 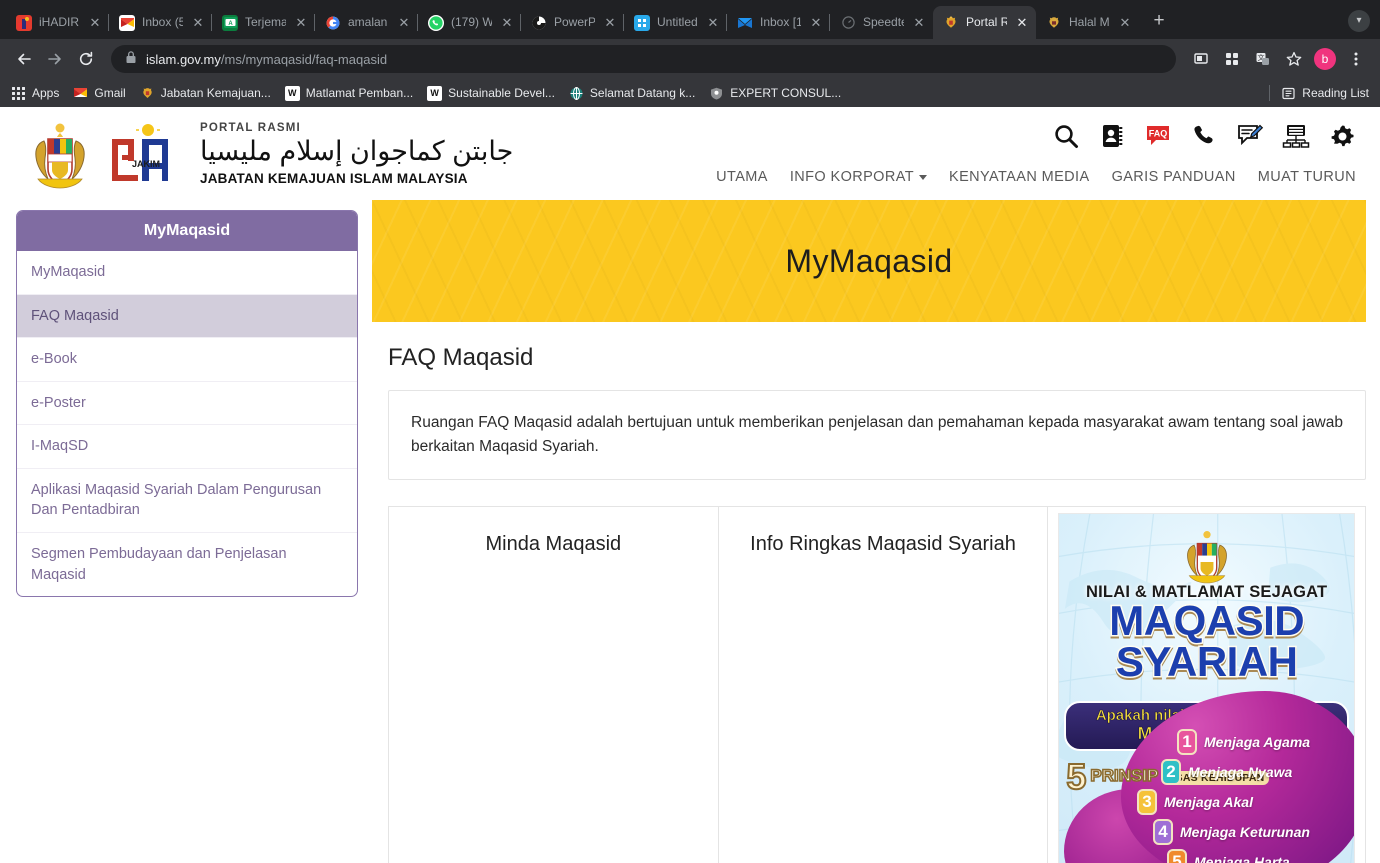 What do you see at coordinates (1187, 742) in the screenshot?
I see `poster-principle-number: 1` at bounding box center [1187, 742].